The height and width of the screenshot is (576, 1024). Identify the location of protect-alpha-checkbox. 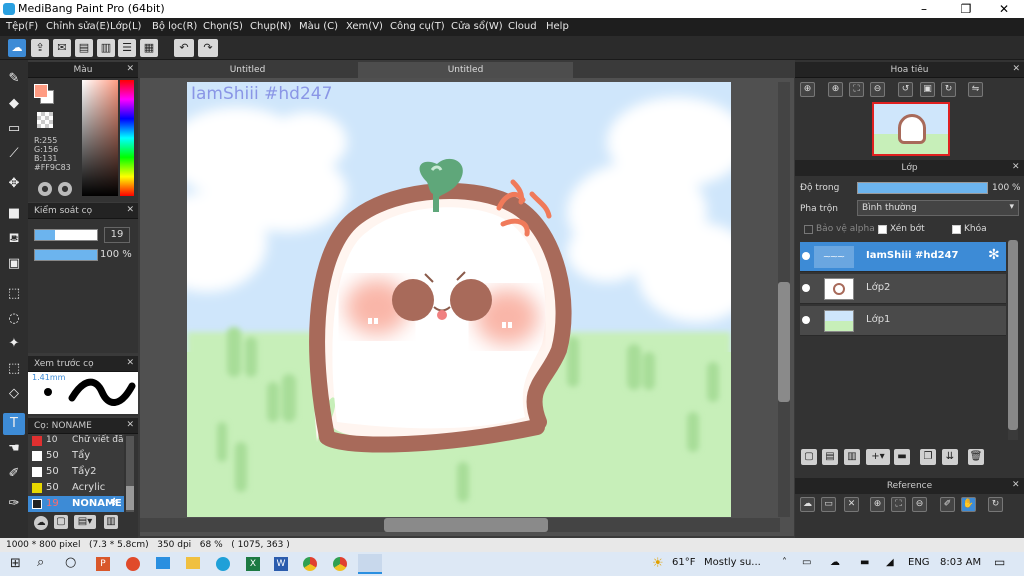
(808, 229).